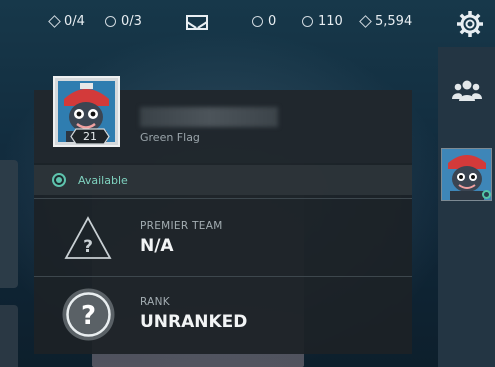 The width and height of the screenshot is (495, 367). I want to click on missions-counter: 0/4, so click(66, 21).